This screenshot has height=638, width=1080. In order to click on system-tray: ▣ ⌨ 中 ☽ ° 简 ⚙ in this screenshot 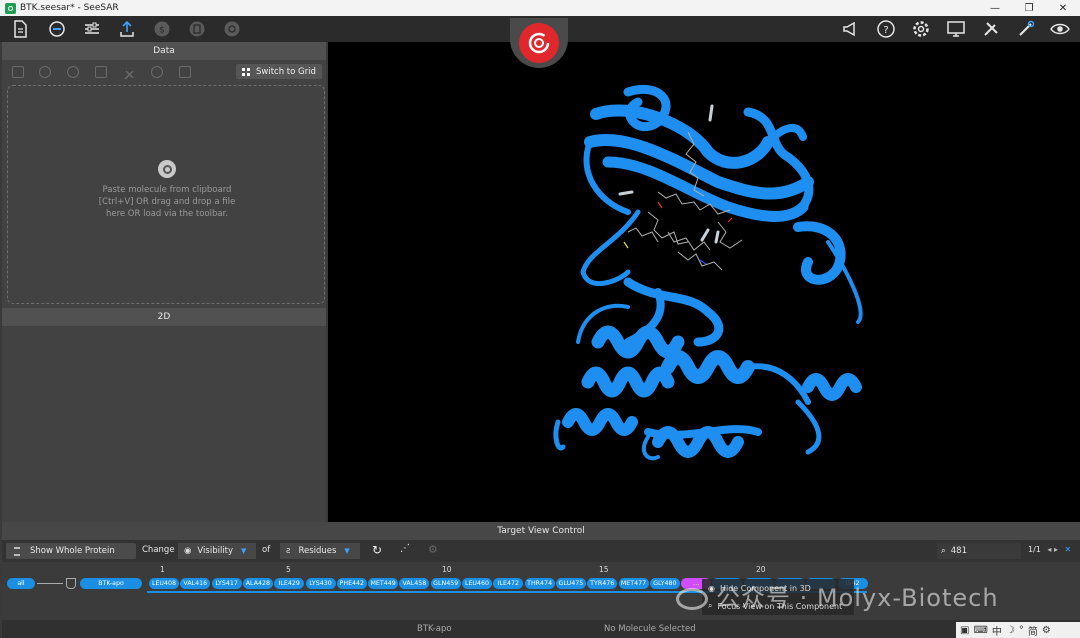, I will do `click(1018, 630)`.